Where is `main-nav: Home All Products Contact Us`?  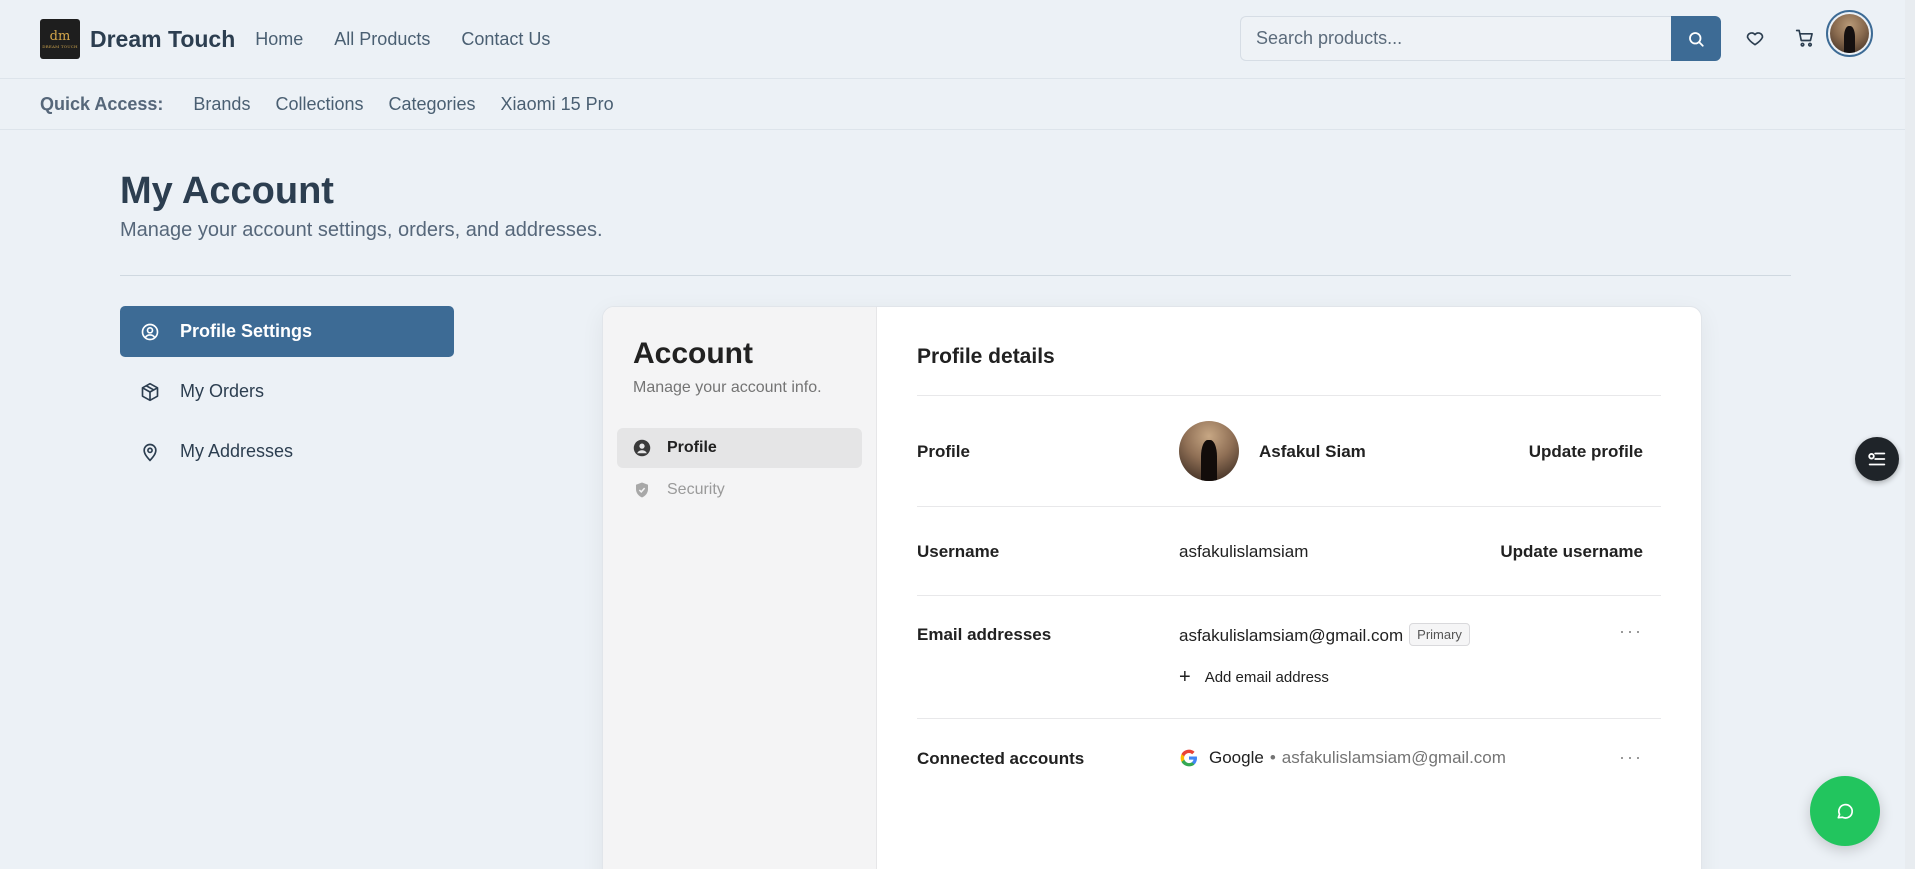
main-nav: Home All Products Contact Us is located at coordinates (402, 39).